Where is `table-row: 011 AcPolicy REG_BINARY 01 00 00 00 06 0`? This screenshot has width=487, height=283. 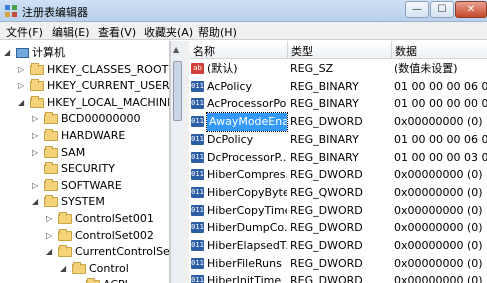
table-row: 011 AcPolicy REG_BINARY 01 00 00 00 06 0 is located at coordinates (338, 87).